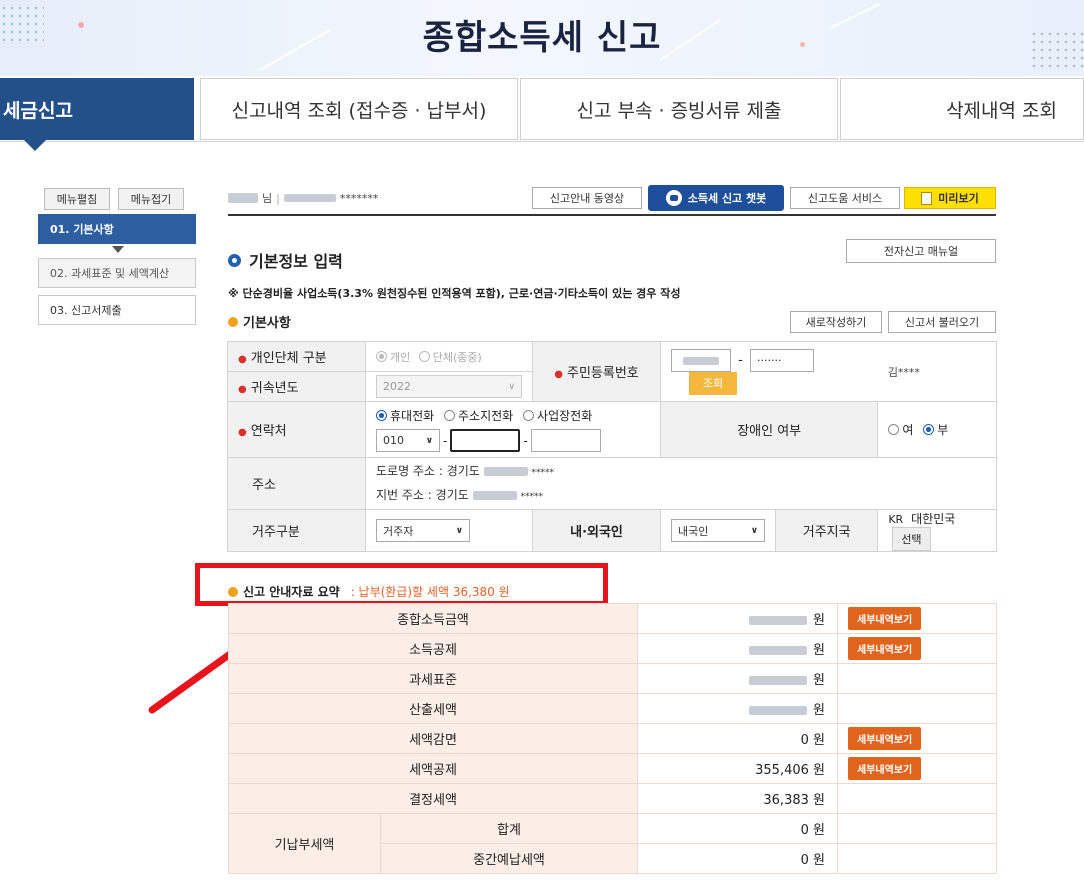  What do you see at coordinates (737, 618) in the screenshot?
I see `summary-value: 원` at bounding box center [737, 618].